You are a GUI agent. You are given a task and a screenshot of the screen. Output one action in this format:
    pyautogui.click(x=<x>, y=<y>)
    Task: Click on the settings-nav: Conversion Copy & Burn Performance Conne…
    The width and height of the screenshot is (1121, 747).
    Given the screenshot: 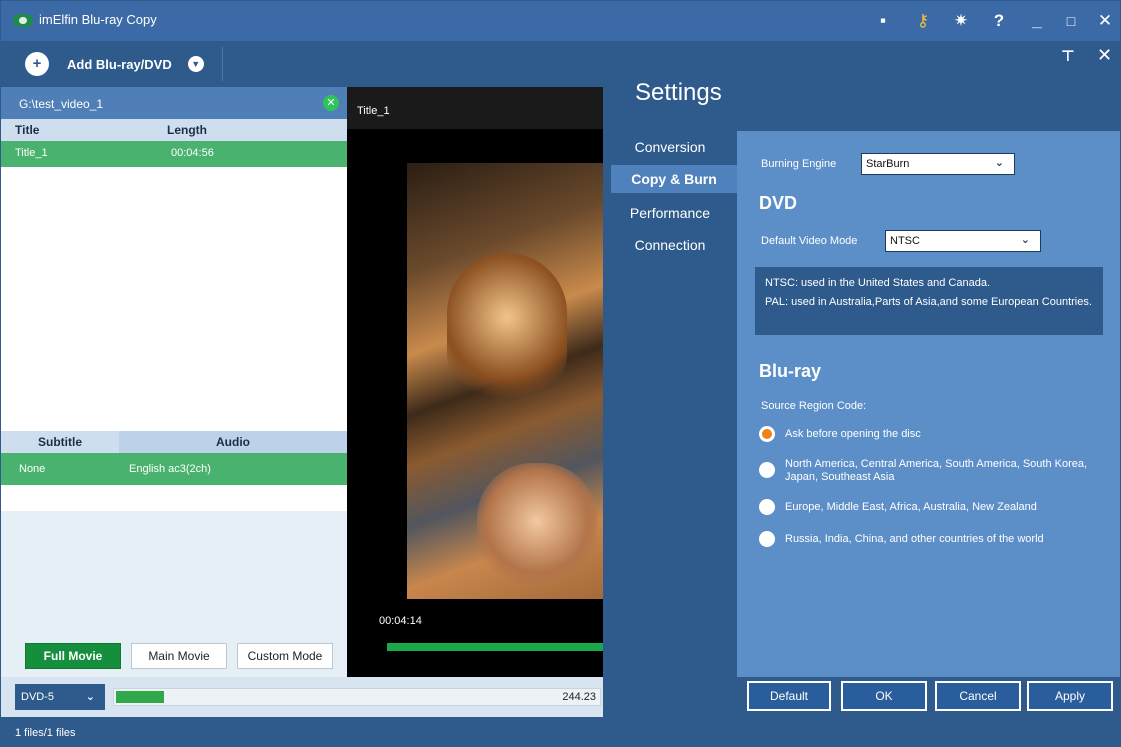 What is the action you would take?
    pyautogui.click(x=670, y=404)
    